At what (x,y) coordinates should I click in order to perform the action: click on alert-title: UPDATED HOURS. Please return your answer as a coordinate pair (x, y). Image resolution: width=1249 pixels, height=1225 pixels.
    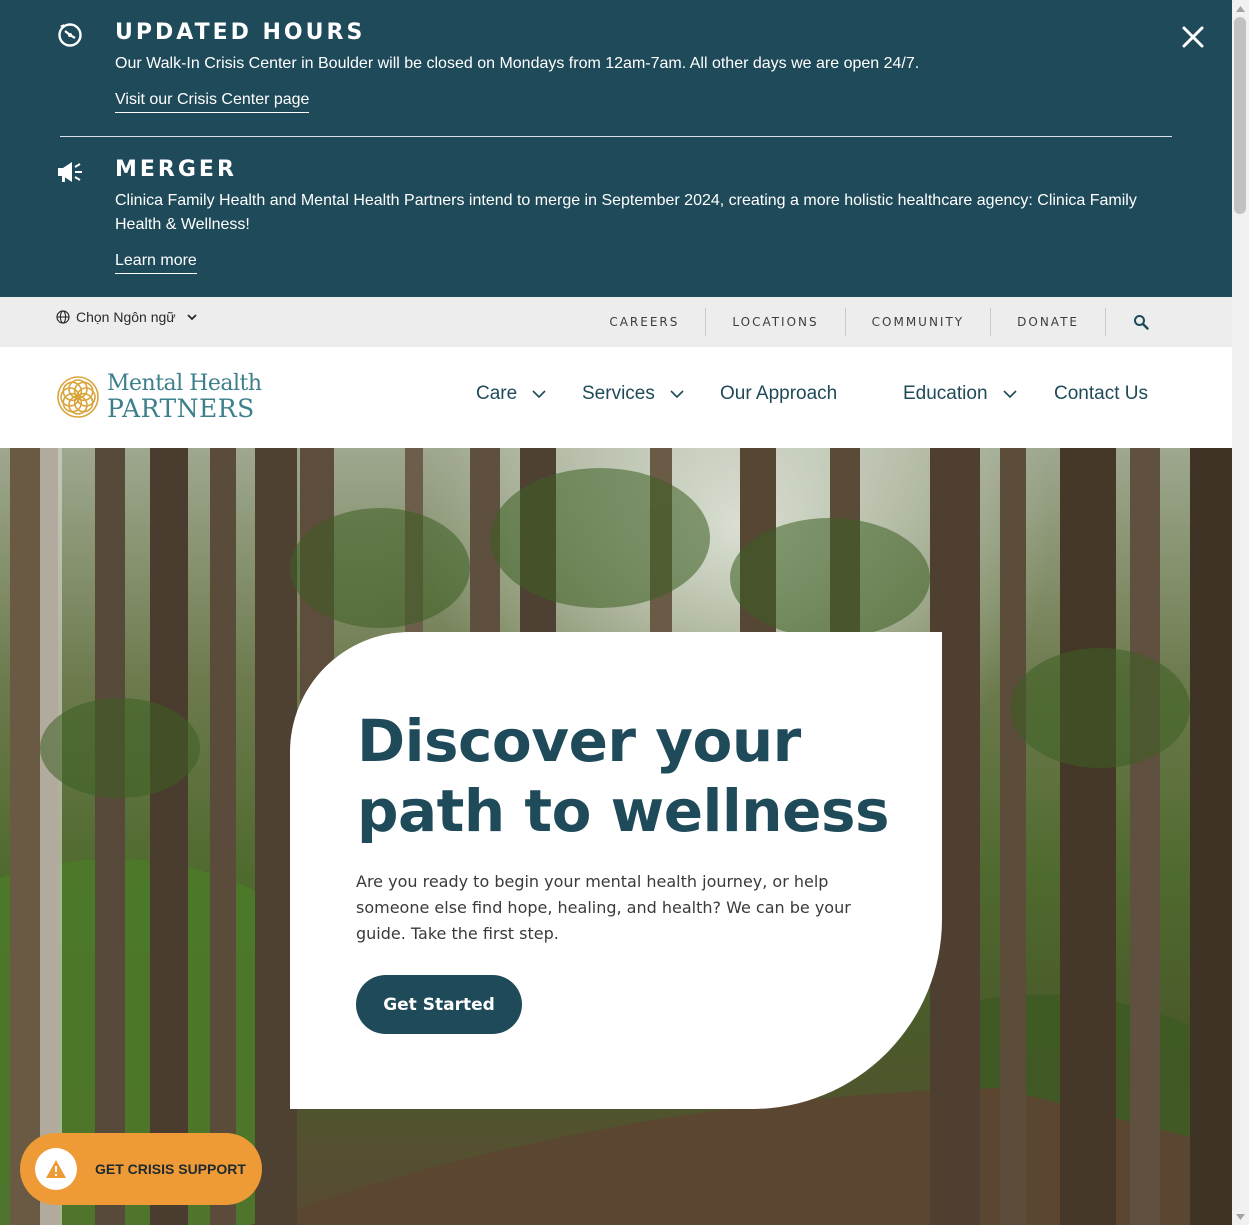
    Looking at the image, I should click on (240, 32).